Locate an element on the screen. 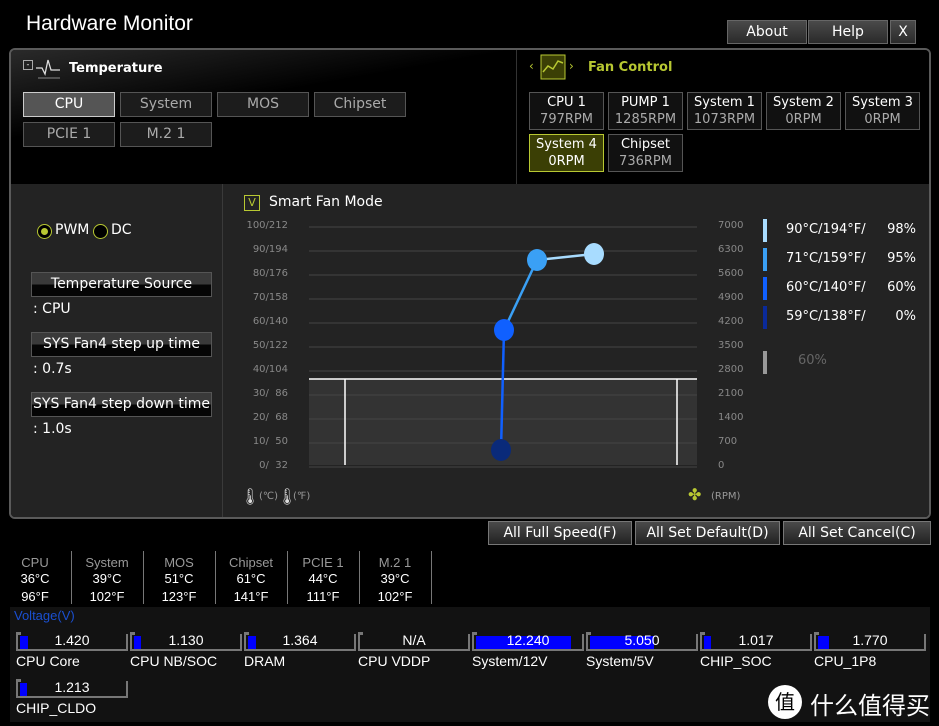  left-tick-label: 70/158 is located at coordinates (270, 297).